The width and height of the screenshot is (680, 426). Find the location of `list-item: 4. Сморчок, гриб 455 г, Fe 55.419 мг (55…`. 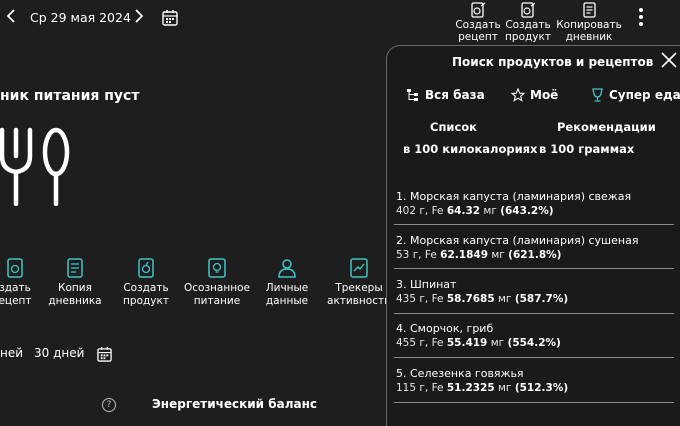

list-item: 4. Сморчок, гриб 455 г, Fe 55.419 мг (55… is located at coordinates (536, 336).